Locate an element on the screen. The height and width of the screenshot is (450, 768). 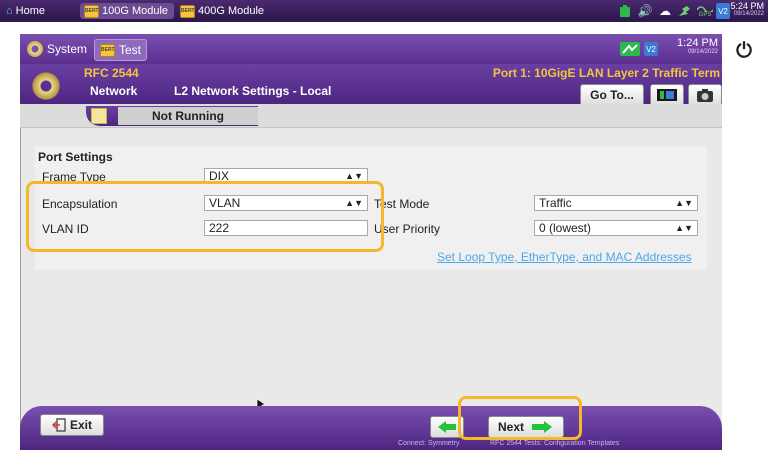
back-arrow-icon is located at coordinates (447, 427).